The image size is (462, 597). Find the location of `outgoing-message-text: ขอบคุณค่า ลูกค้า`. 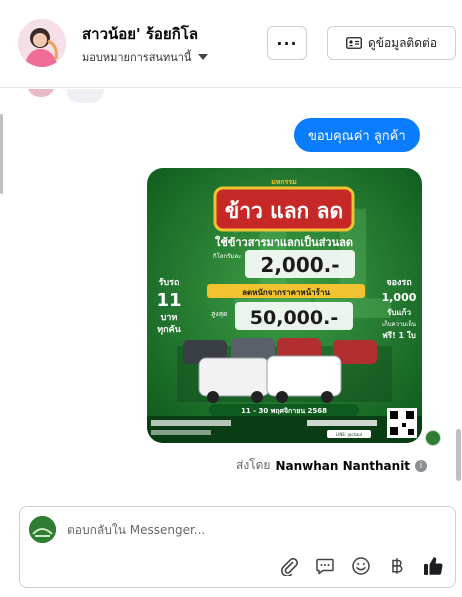

outgoing-message-text: ขอบคุณค่า ลูกค้า is located at coordinates (357, 136).